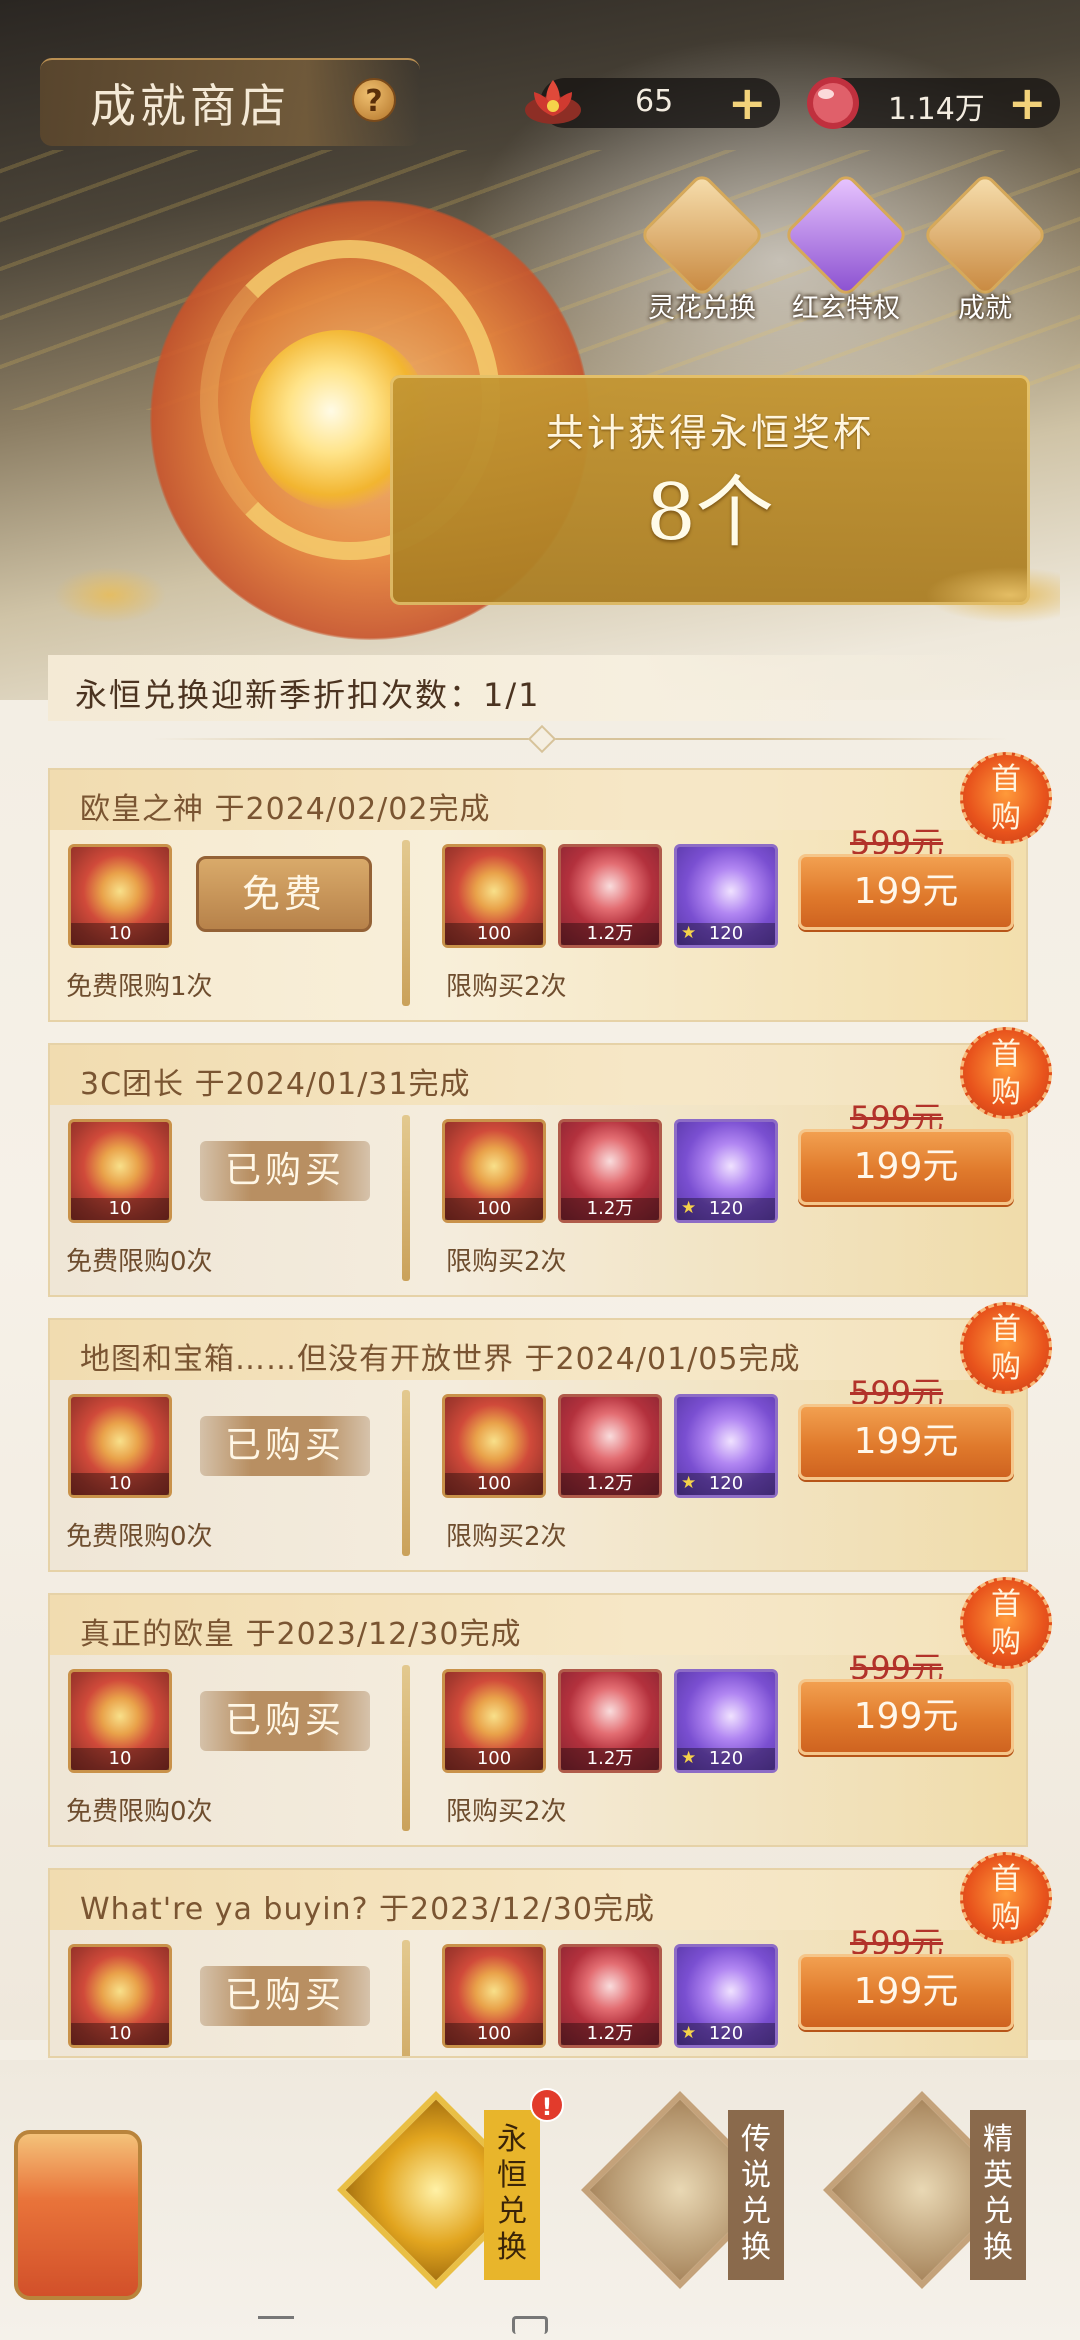  I want to click on page-title: 成就商店, so click(190, 106).